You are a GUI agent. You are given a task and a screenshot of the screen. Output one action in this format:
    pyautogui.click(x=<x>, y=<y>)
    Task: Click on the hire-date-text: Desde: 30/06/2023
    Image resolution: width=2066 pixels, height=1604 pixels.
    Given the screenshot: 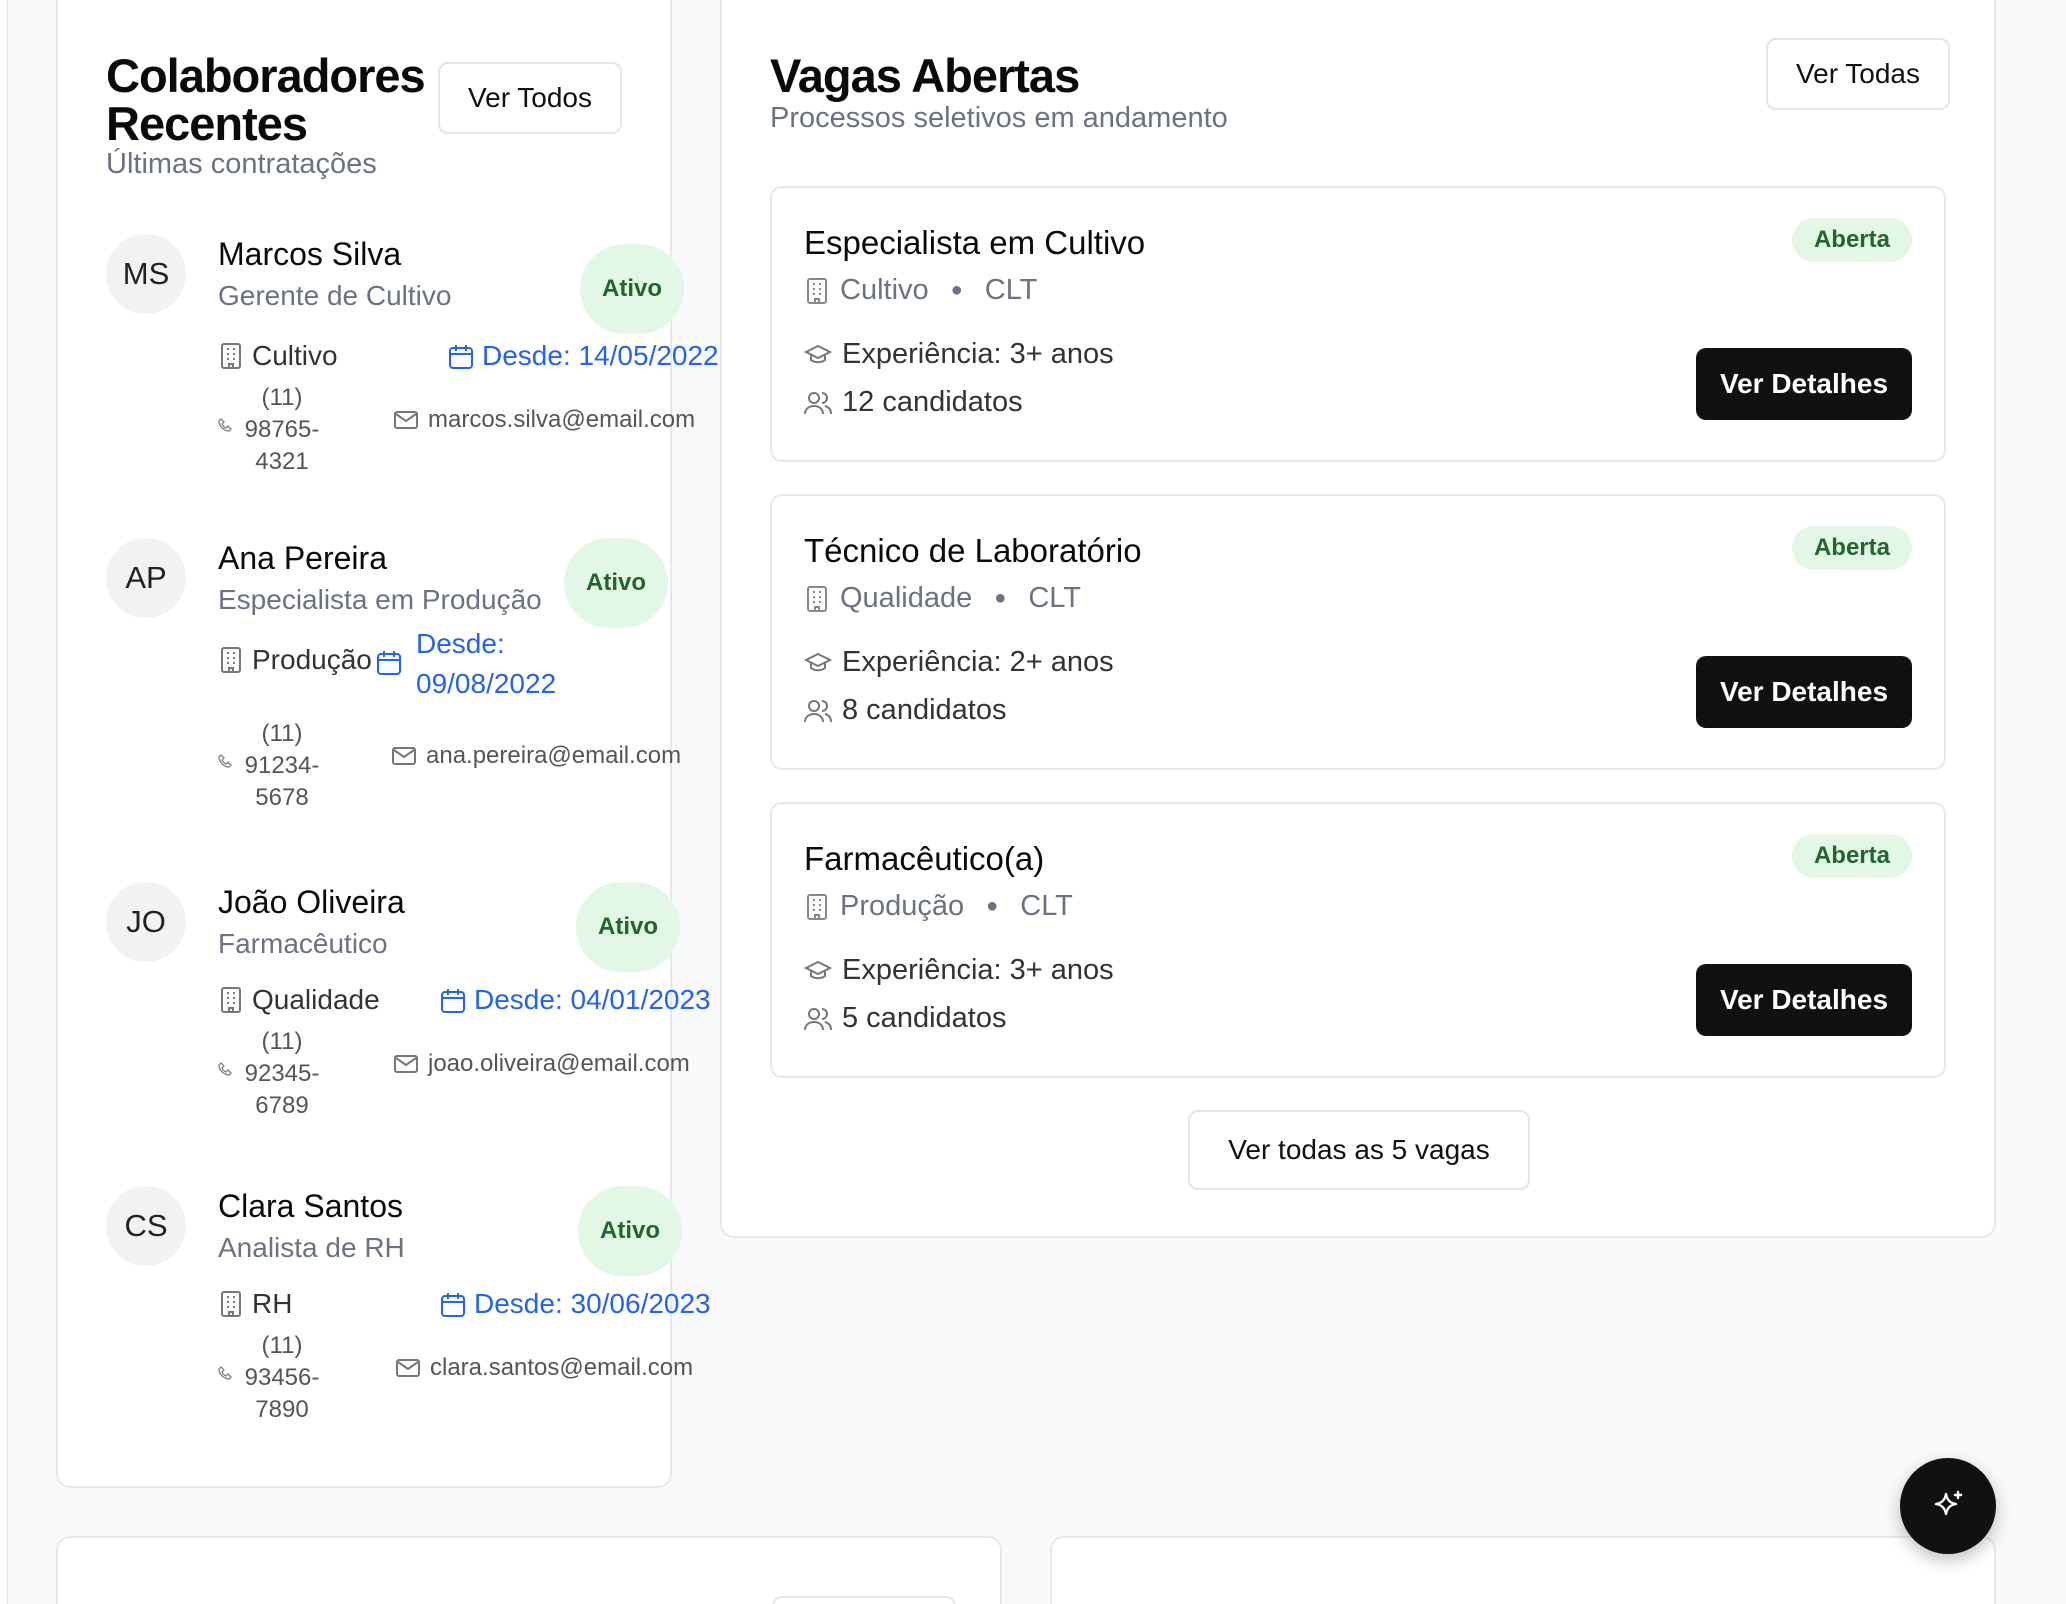 What is the action you would take?
    pyautogui.click(x=592, y=1303)
    